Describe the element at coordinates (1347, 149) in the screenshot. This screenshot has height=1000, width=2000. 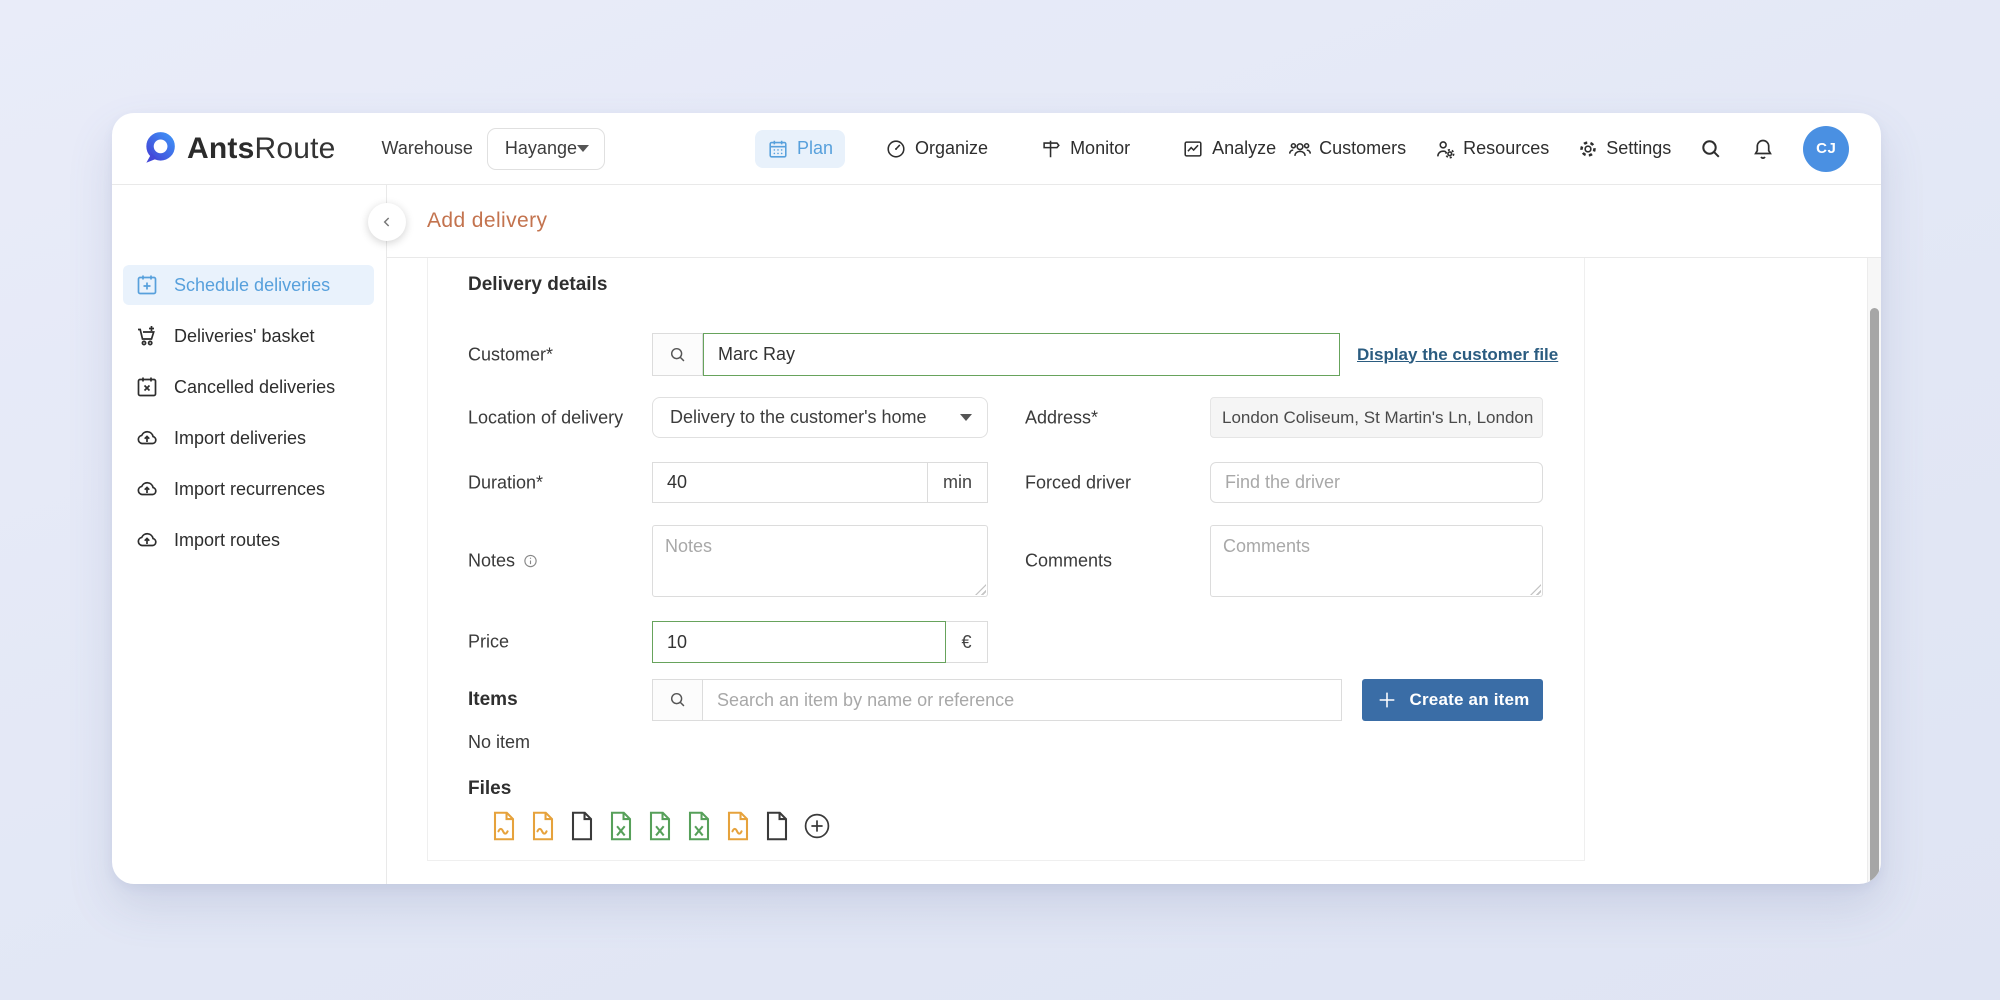
I see `nav-customers: Customers` at that location.